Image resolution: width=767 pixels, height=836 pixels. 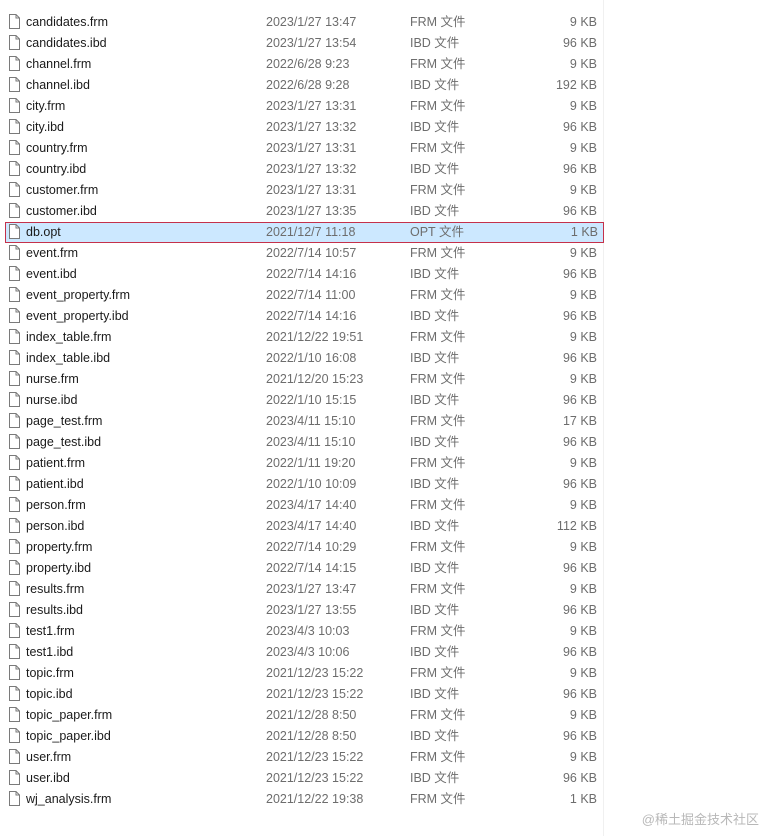 What do you see at coordinates (383, 22) in the screenshot?
I see `file-row: candidates.frm 2023/1/27 13:47 FRM 文件 9 KB` at bounding box center [383, 22].